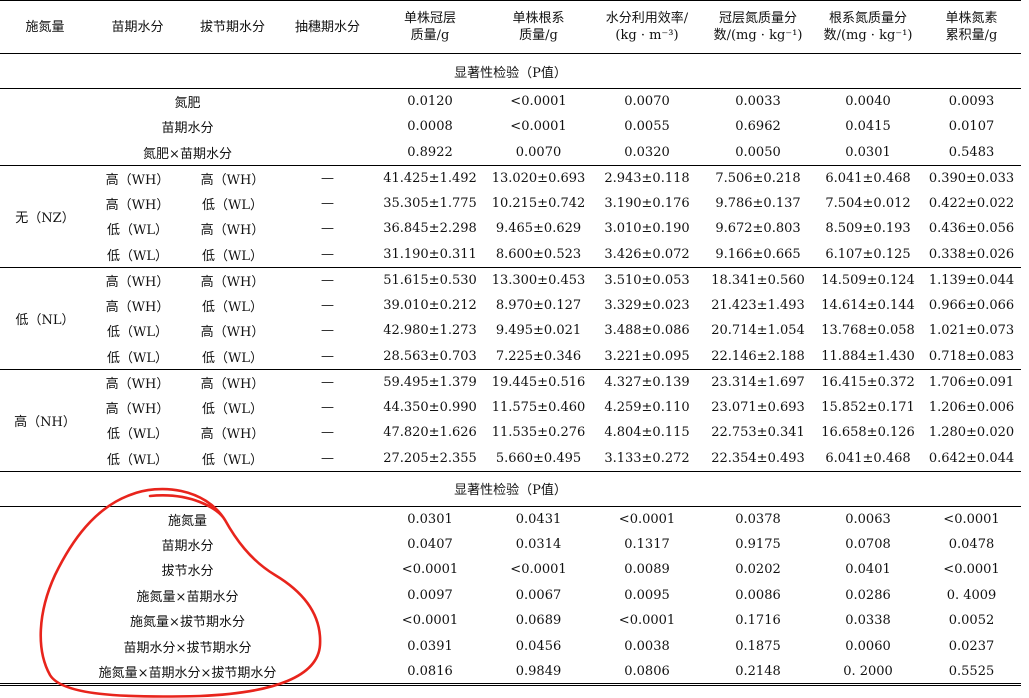 This screenshot has height=698, width=1029. What do you see at coordinates (868, 229) in the screenshot?
I see `measurement-cell: 8.509±0.193` at bounding box center [868, 229].